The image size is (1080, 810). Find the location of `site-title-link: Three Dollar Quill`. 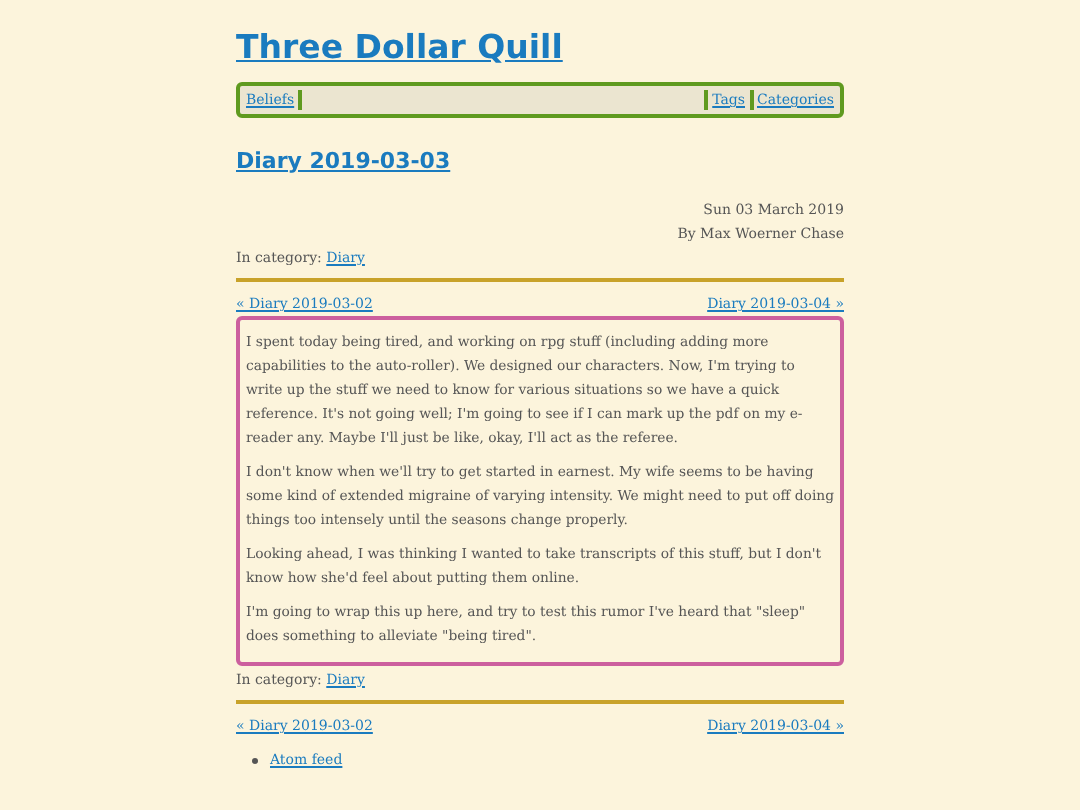

site-title-link: Three Dollar Quill is located at coordinates (399, 47).